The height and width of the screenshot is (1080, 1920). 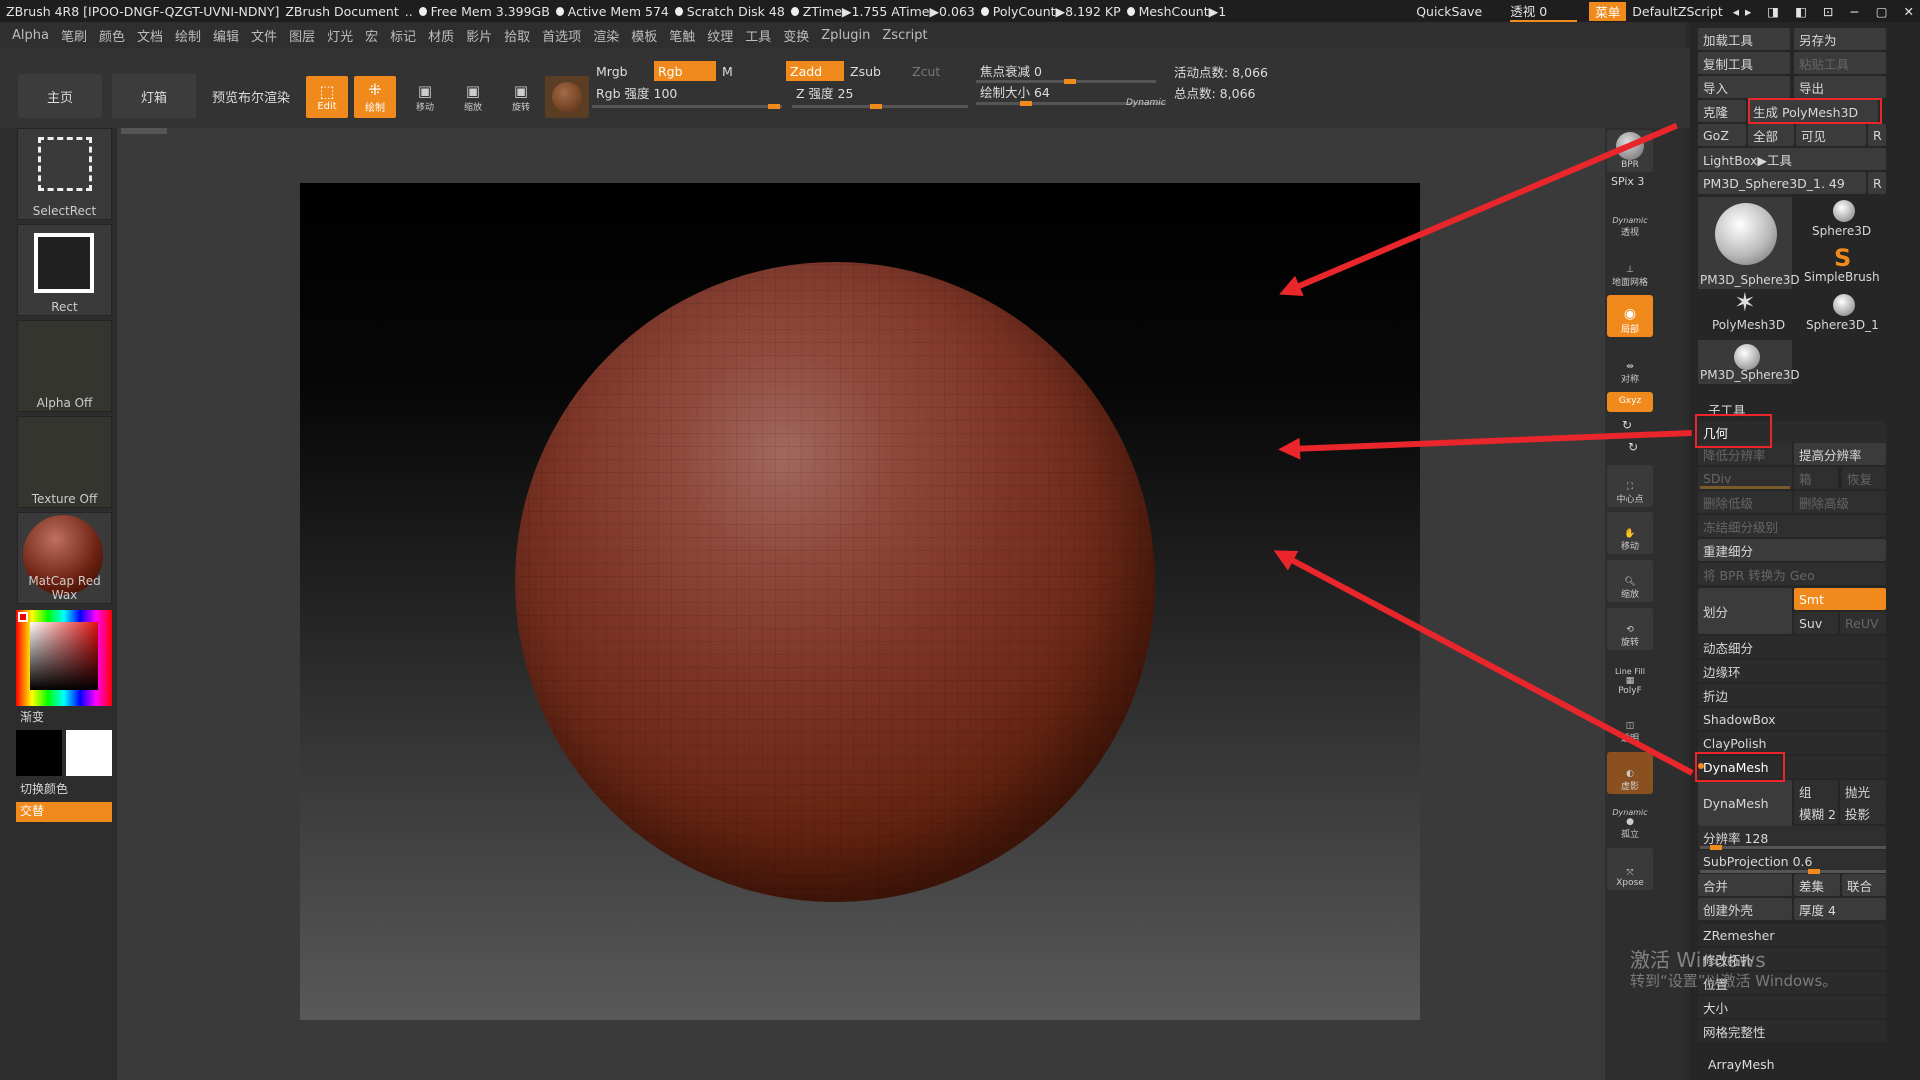 I want to click on copy-tool-button: 复制工具, so click(x=1744, y=63).